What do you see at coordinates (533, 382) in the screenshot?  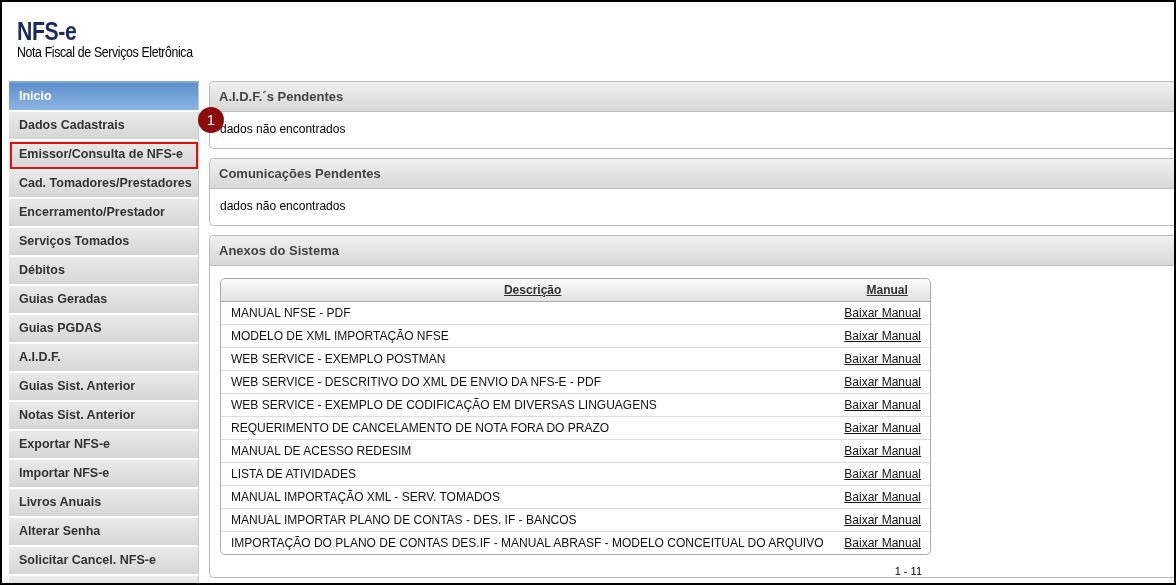 I see `table-cell: WEB SERVICE - DESCRITIVO DO XML DE ENVIO DA NFS-E - PDF` at bounding box center [533, 382].